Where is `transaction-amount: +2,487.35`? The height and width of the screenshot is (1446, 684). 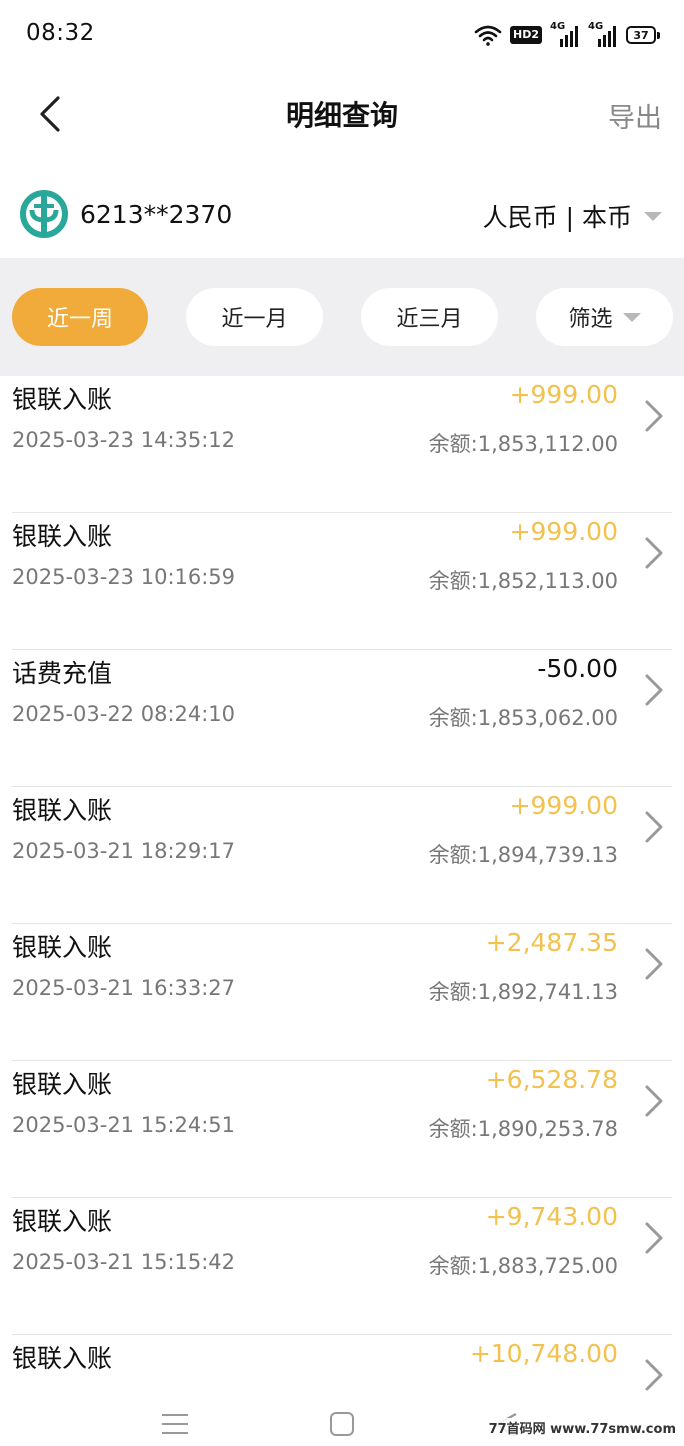
transaction-amount: +2,487.35 is located at coordinates (551, 942).